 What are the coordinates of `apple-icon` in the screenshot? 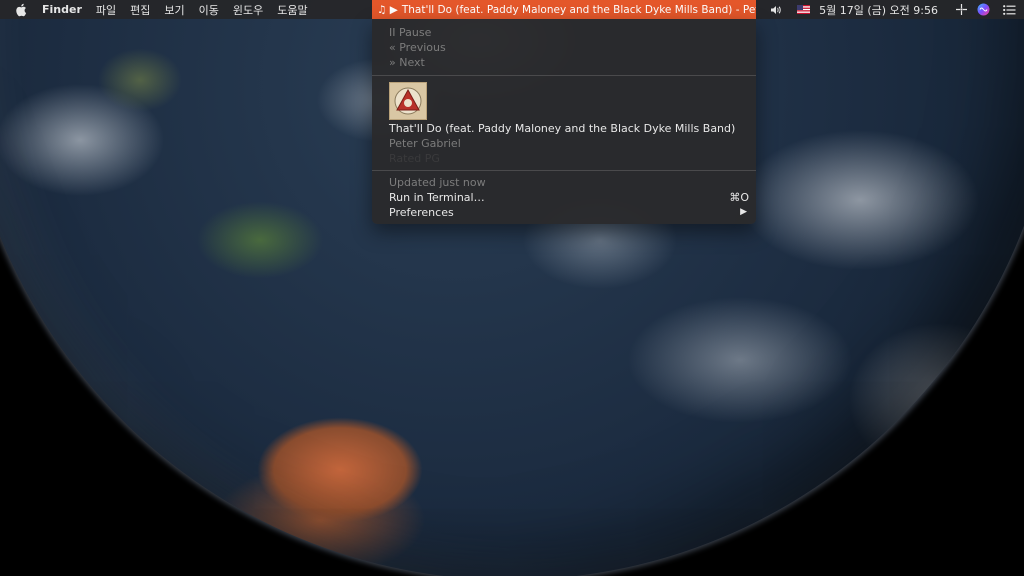 It's located at (21, 10).